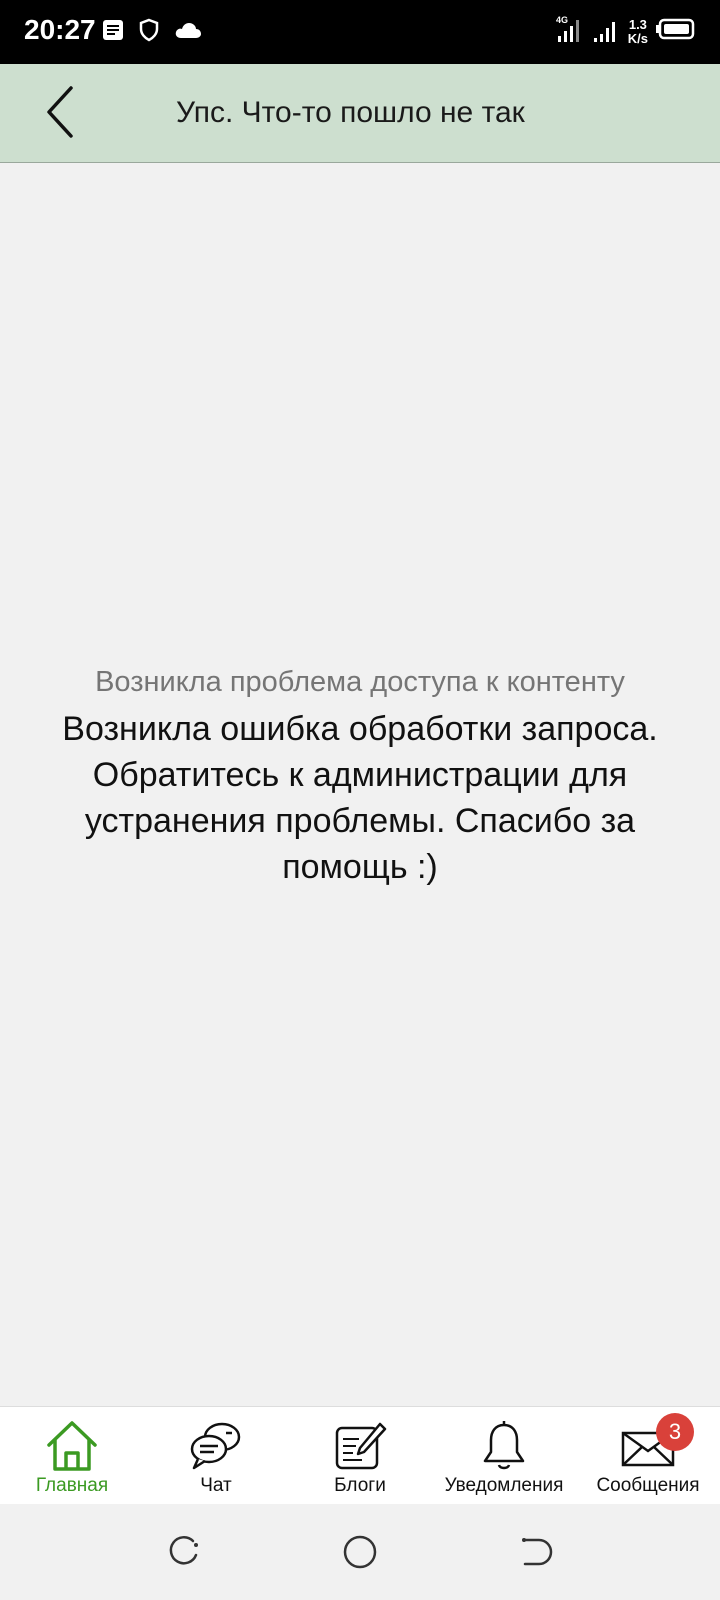 This screenshot has height=1600, width=720. What do you see at coordinates (149, 32) in the screenshot?
I see `shield-icon` at bounding box center [149, 32].